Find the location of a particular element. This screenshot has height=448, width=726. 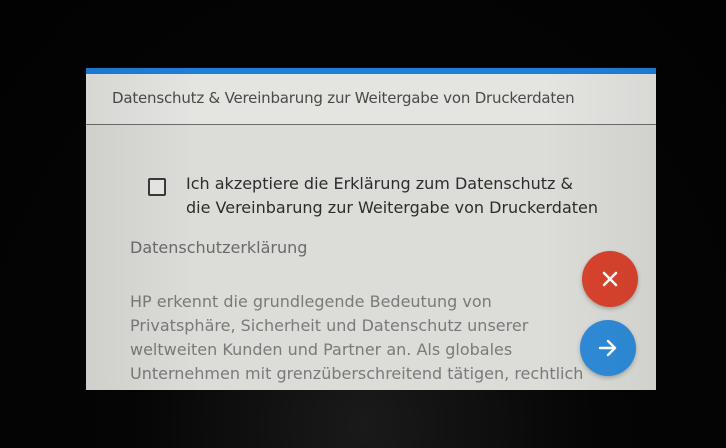

close-icon is located at coordinates (610, 279).